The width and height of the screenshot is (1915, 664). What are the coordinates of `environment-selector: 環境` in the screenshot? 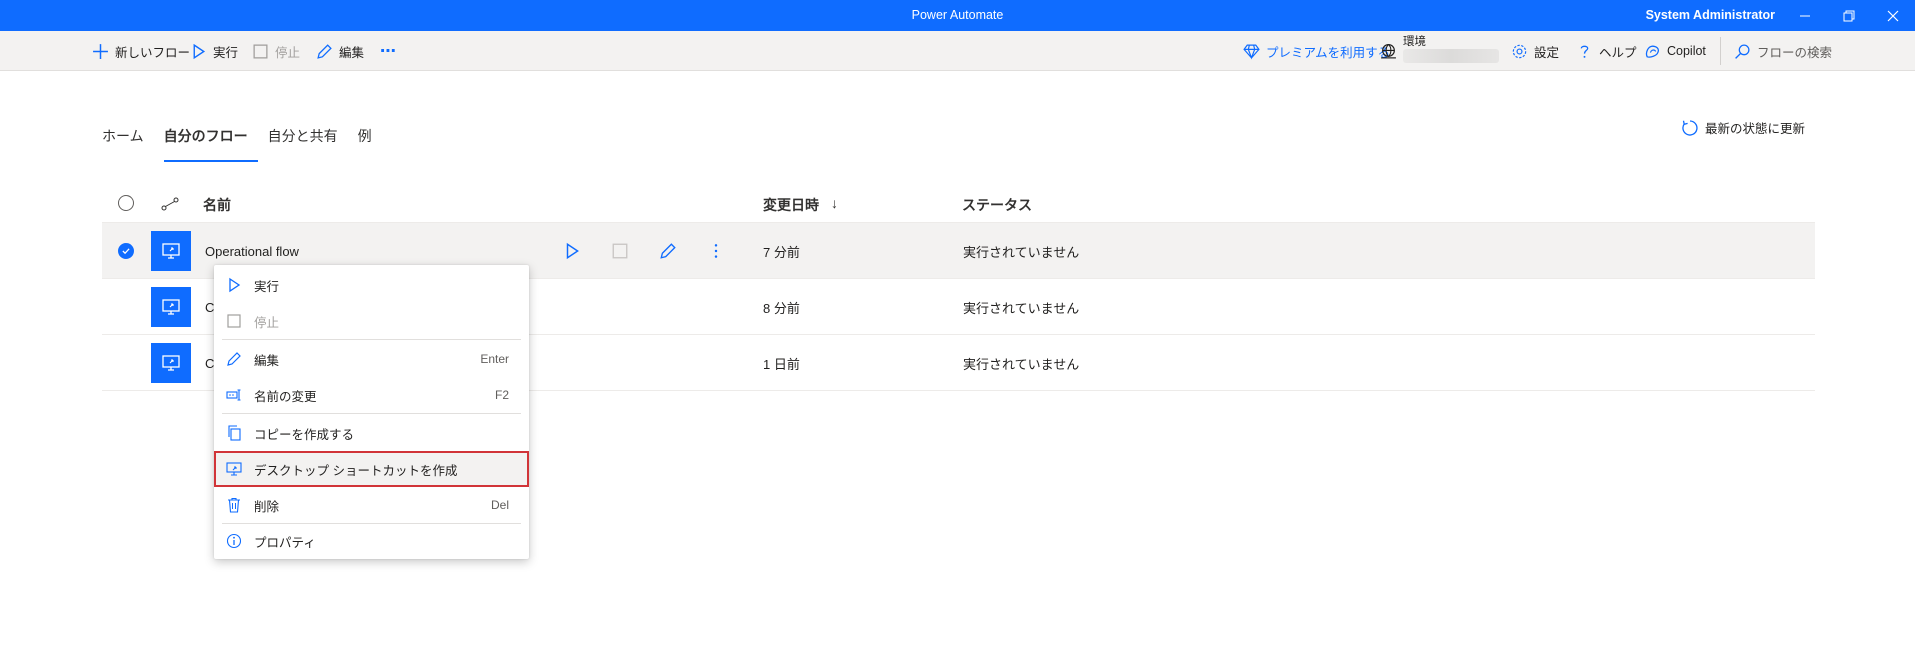 It's located at (1439, 51).